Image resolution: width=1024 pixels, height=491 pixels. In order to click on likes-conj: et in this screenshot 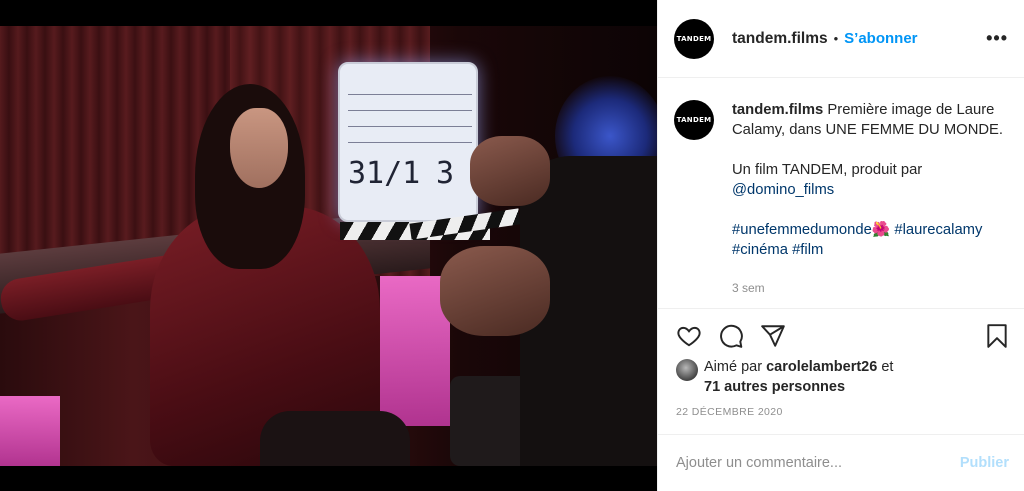, I will do `click(887, 367)`.